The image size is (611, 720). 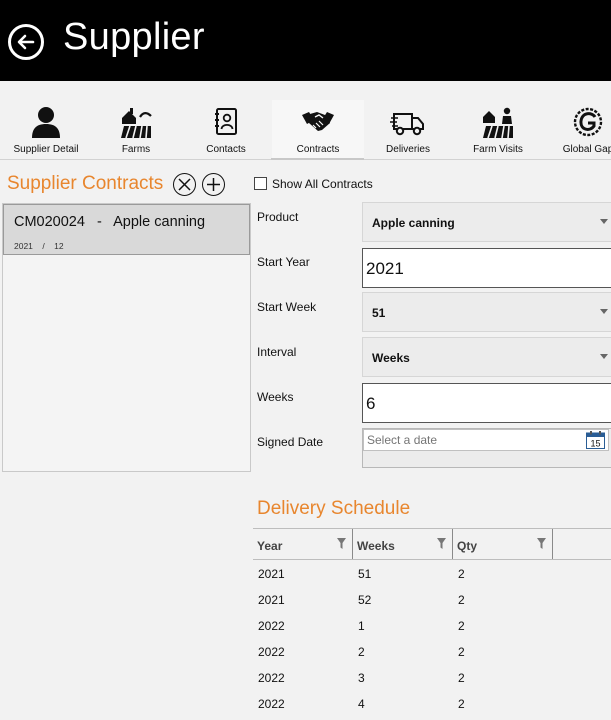 I want to click on tab-contracts: Contracts, so click(x=318, y=130).